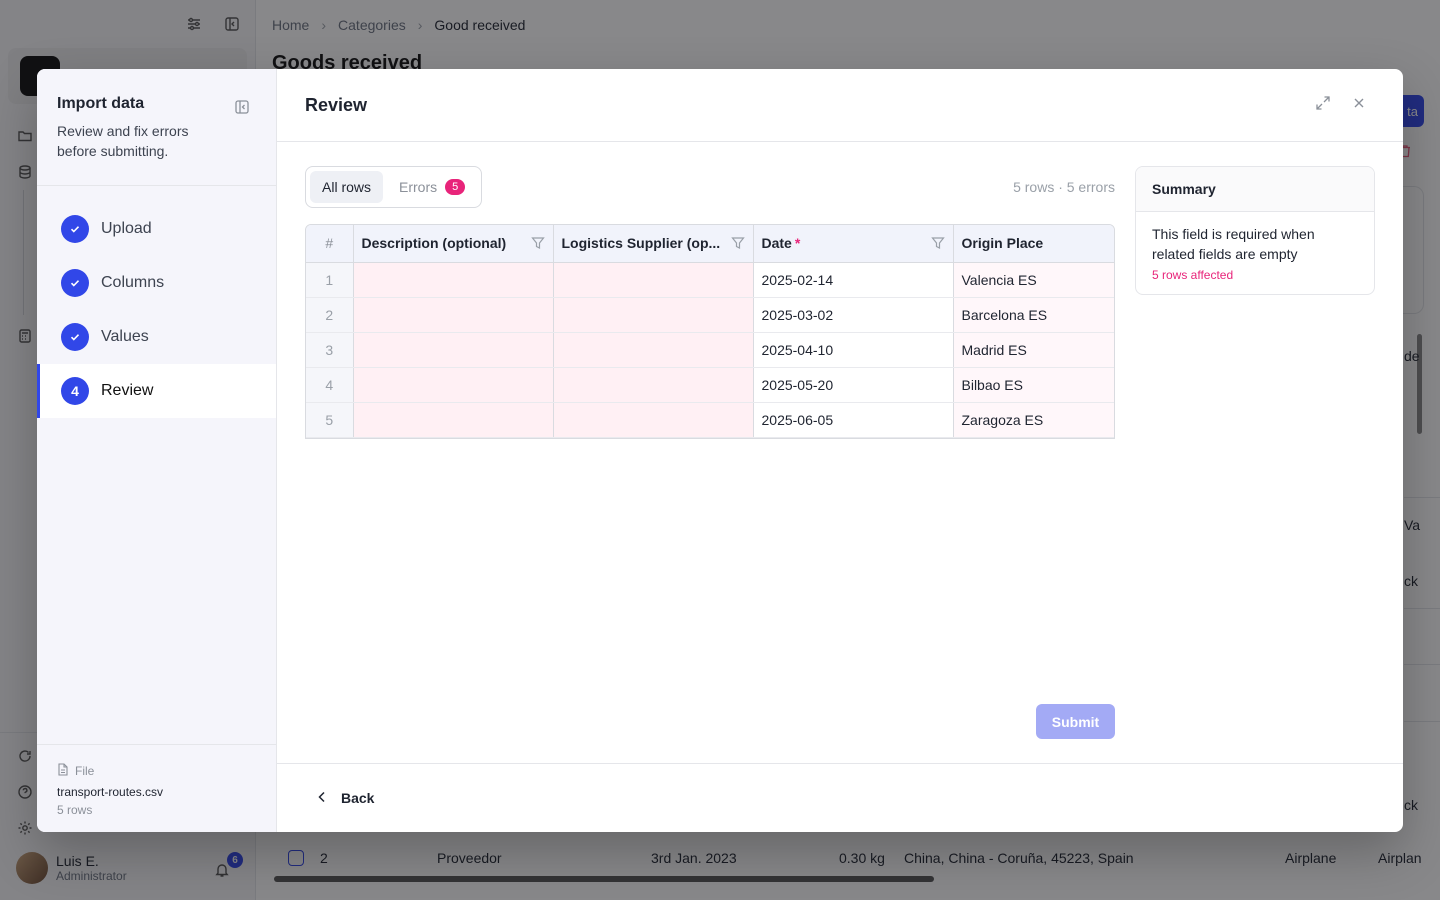 Image resolution: width=1440 pixels, height=900 pixels. Describe the element at coordinates (434, 243) in the screenshot. I see `column-title: Description (optional)` at that location.